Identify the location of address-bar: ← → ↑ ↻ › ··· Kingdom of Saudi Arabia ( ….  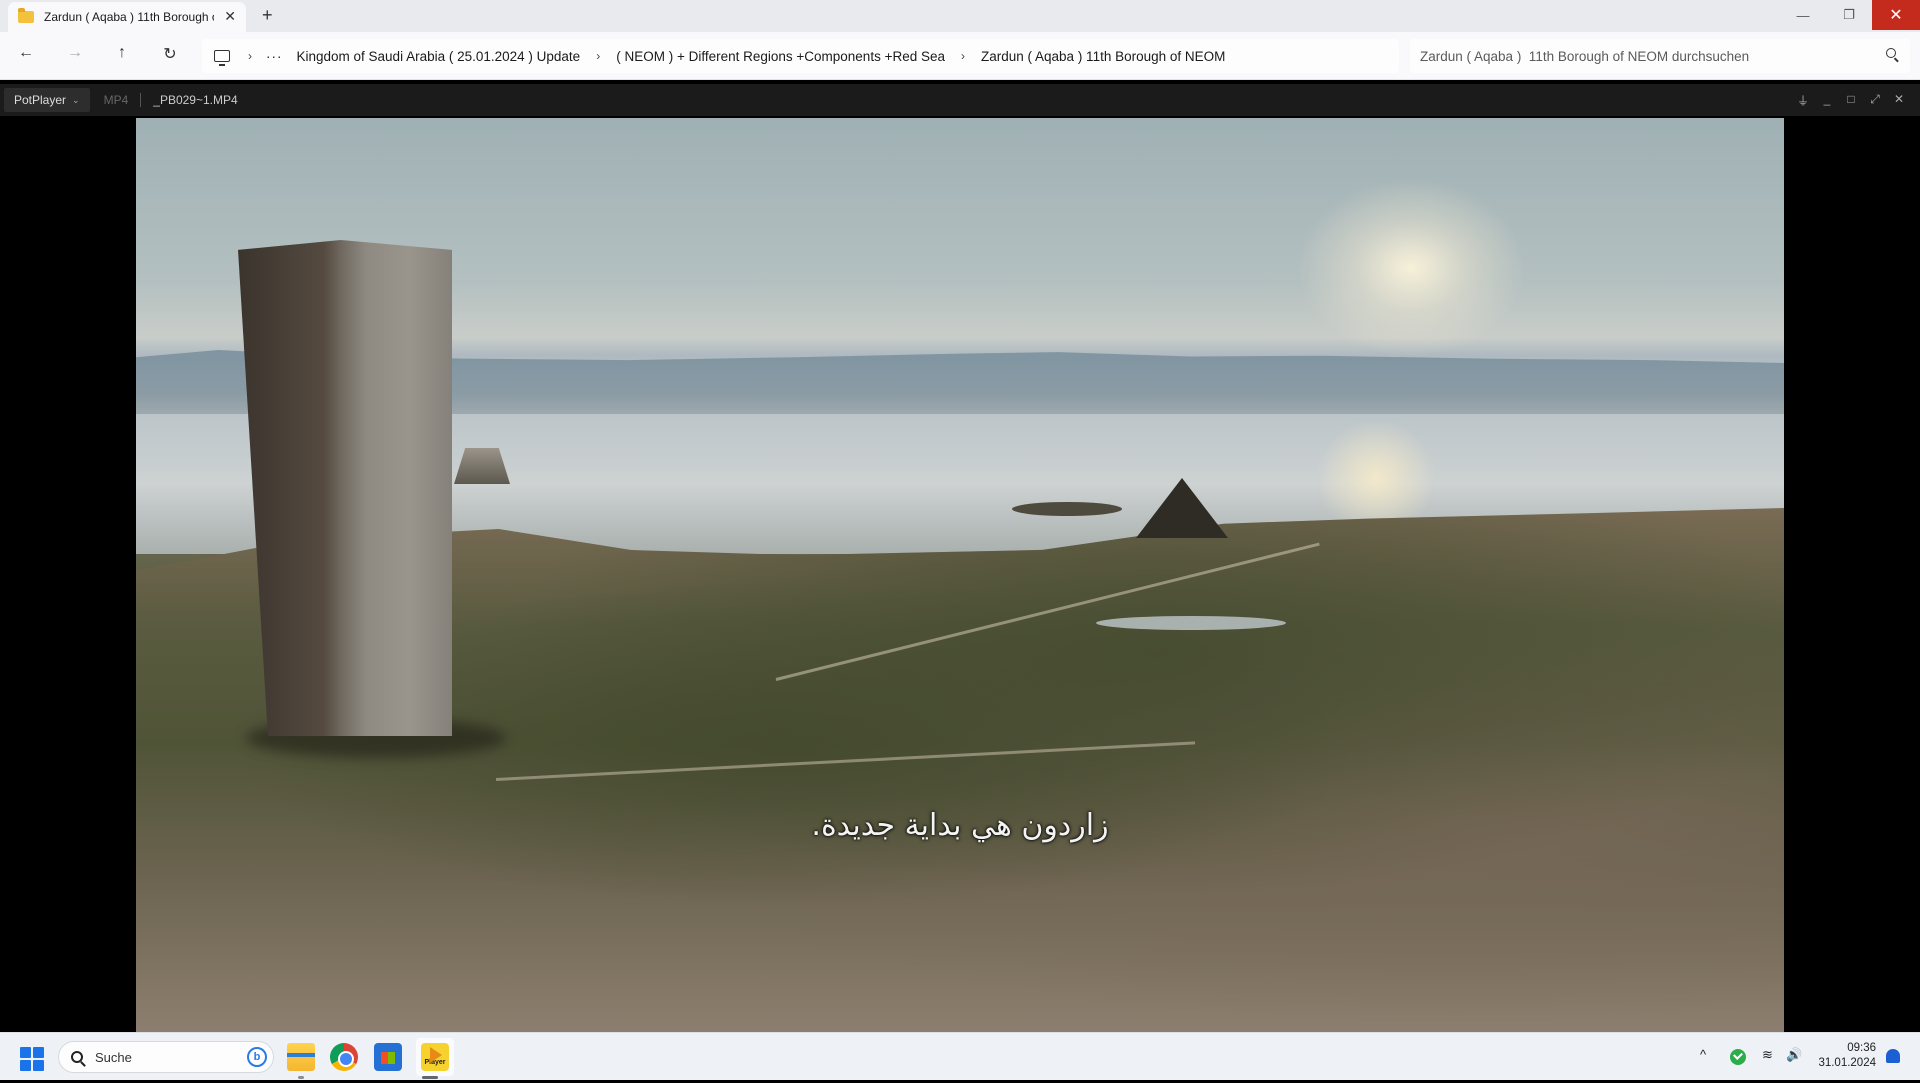
(960, 56).